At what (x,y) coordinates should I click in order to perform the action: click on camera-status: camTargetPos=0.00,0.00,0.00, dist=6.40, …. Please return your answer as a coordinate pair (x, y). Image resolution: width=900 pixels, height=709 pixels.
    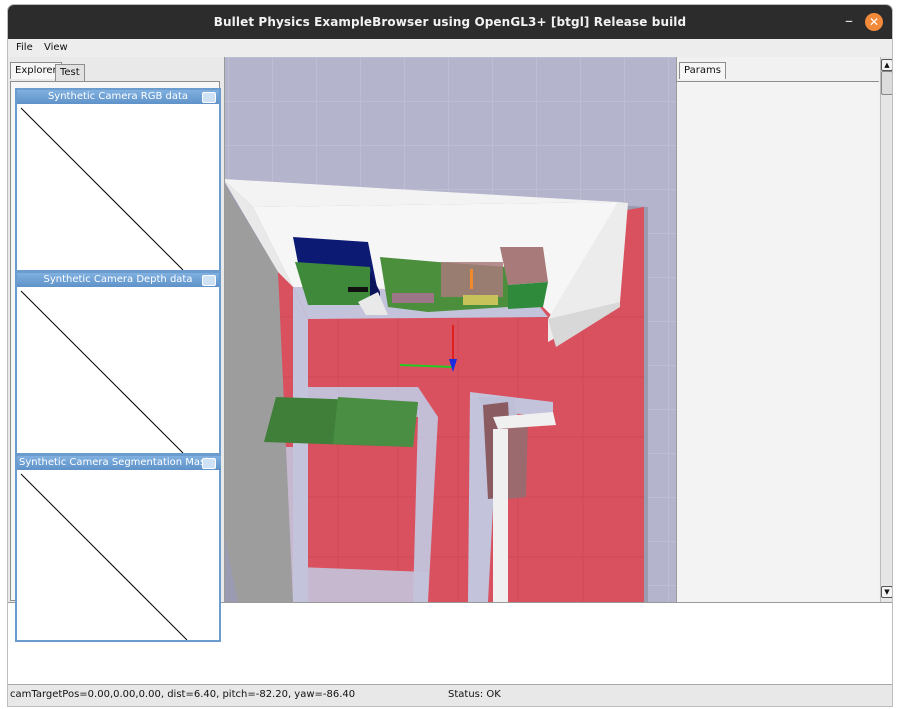
    Looking at the image, I should click on (183, 694).